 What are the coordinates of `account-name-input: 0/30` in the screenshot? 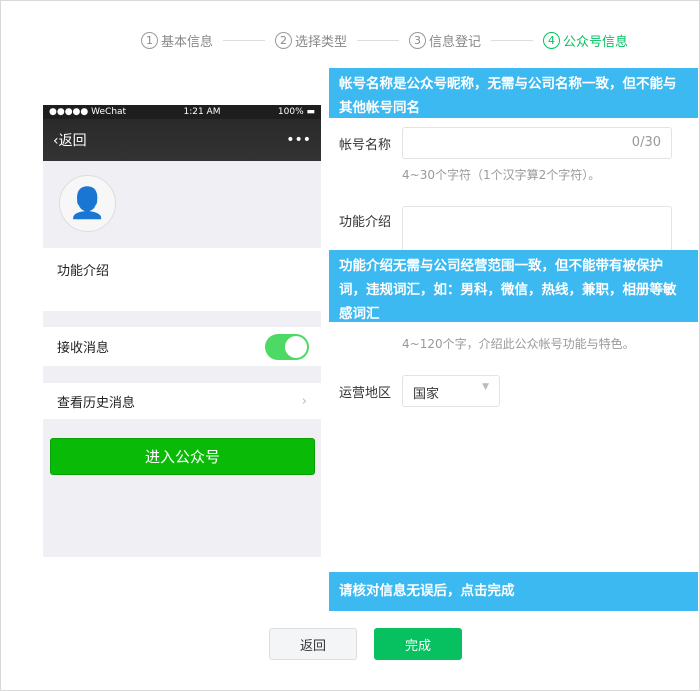 It's located at (537, 143).